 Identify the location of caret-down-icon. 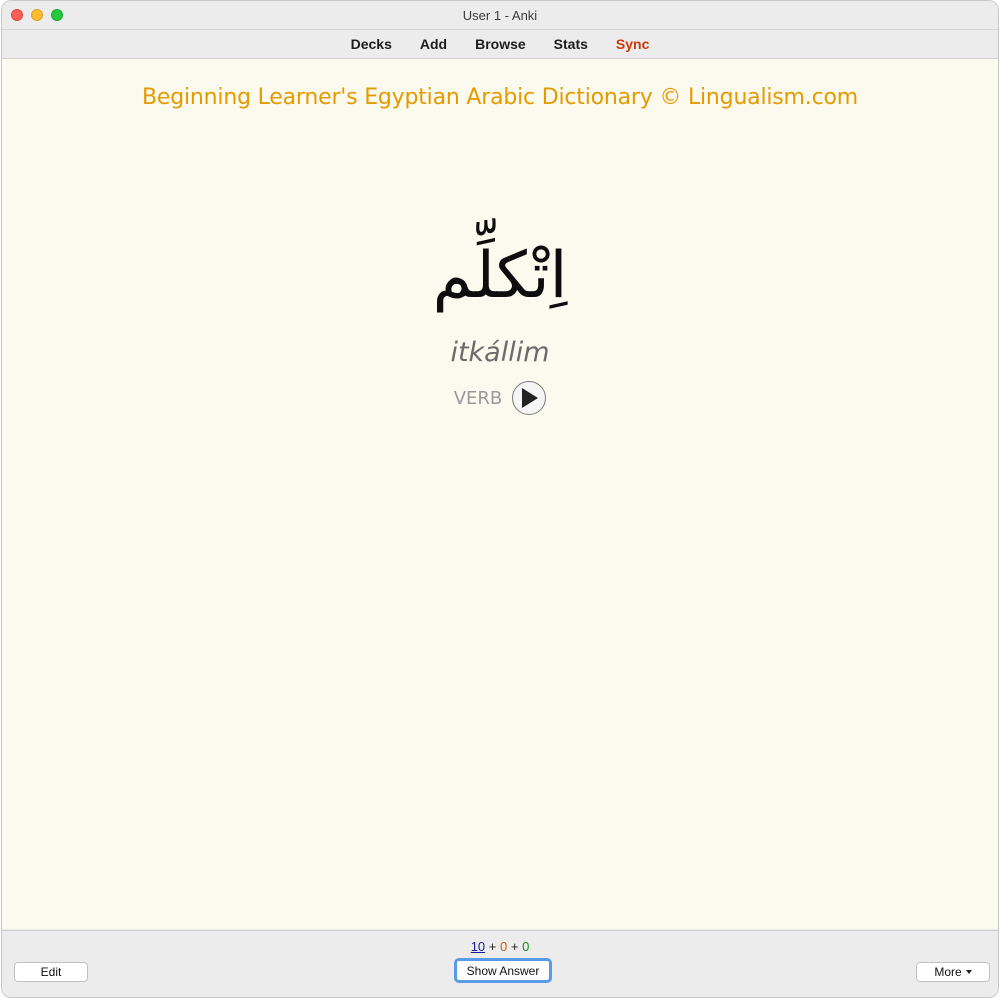
(968, 972).